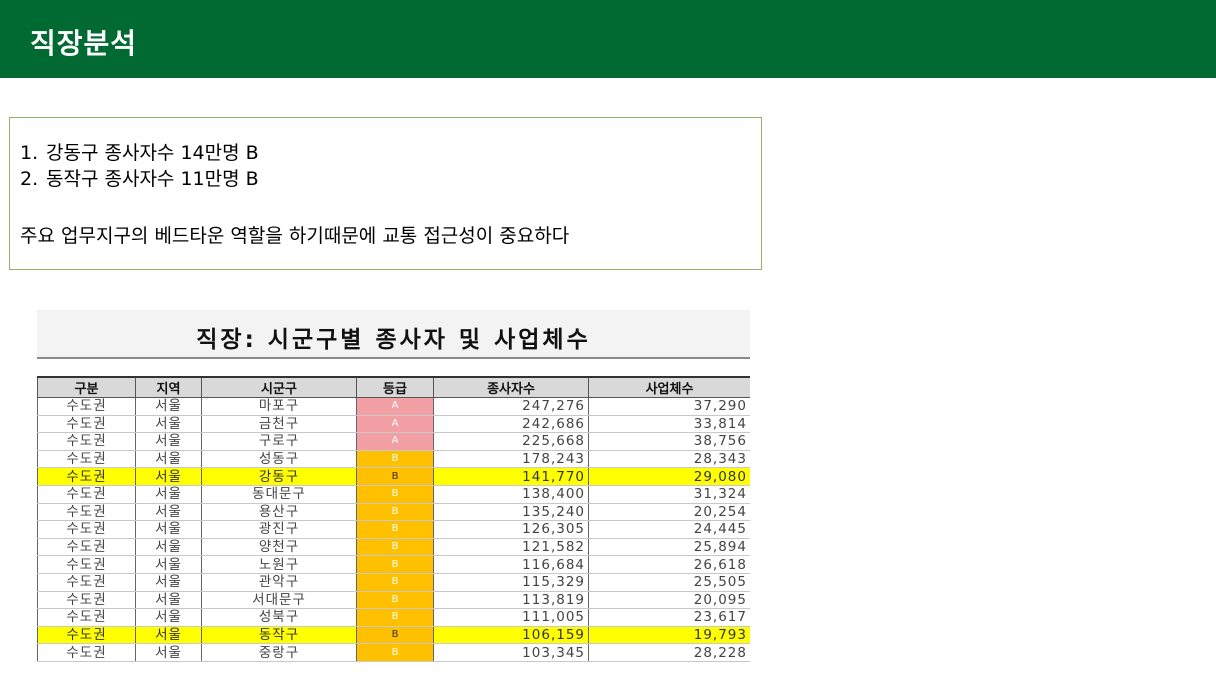  I want to click on table-row: 수도권 서울 양천구 B 121,582 25,894, so click(393, 547).